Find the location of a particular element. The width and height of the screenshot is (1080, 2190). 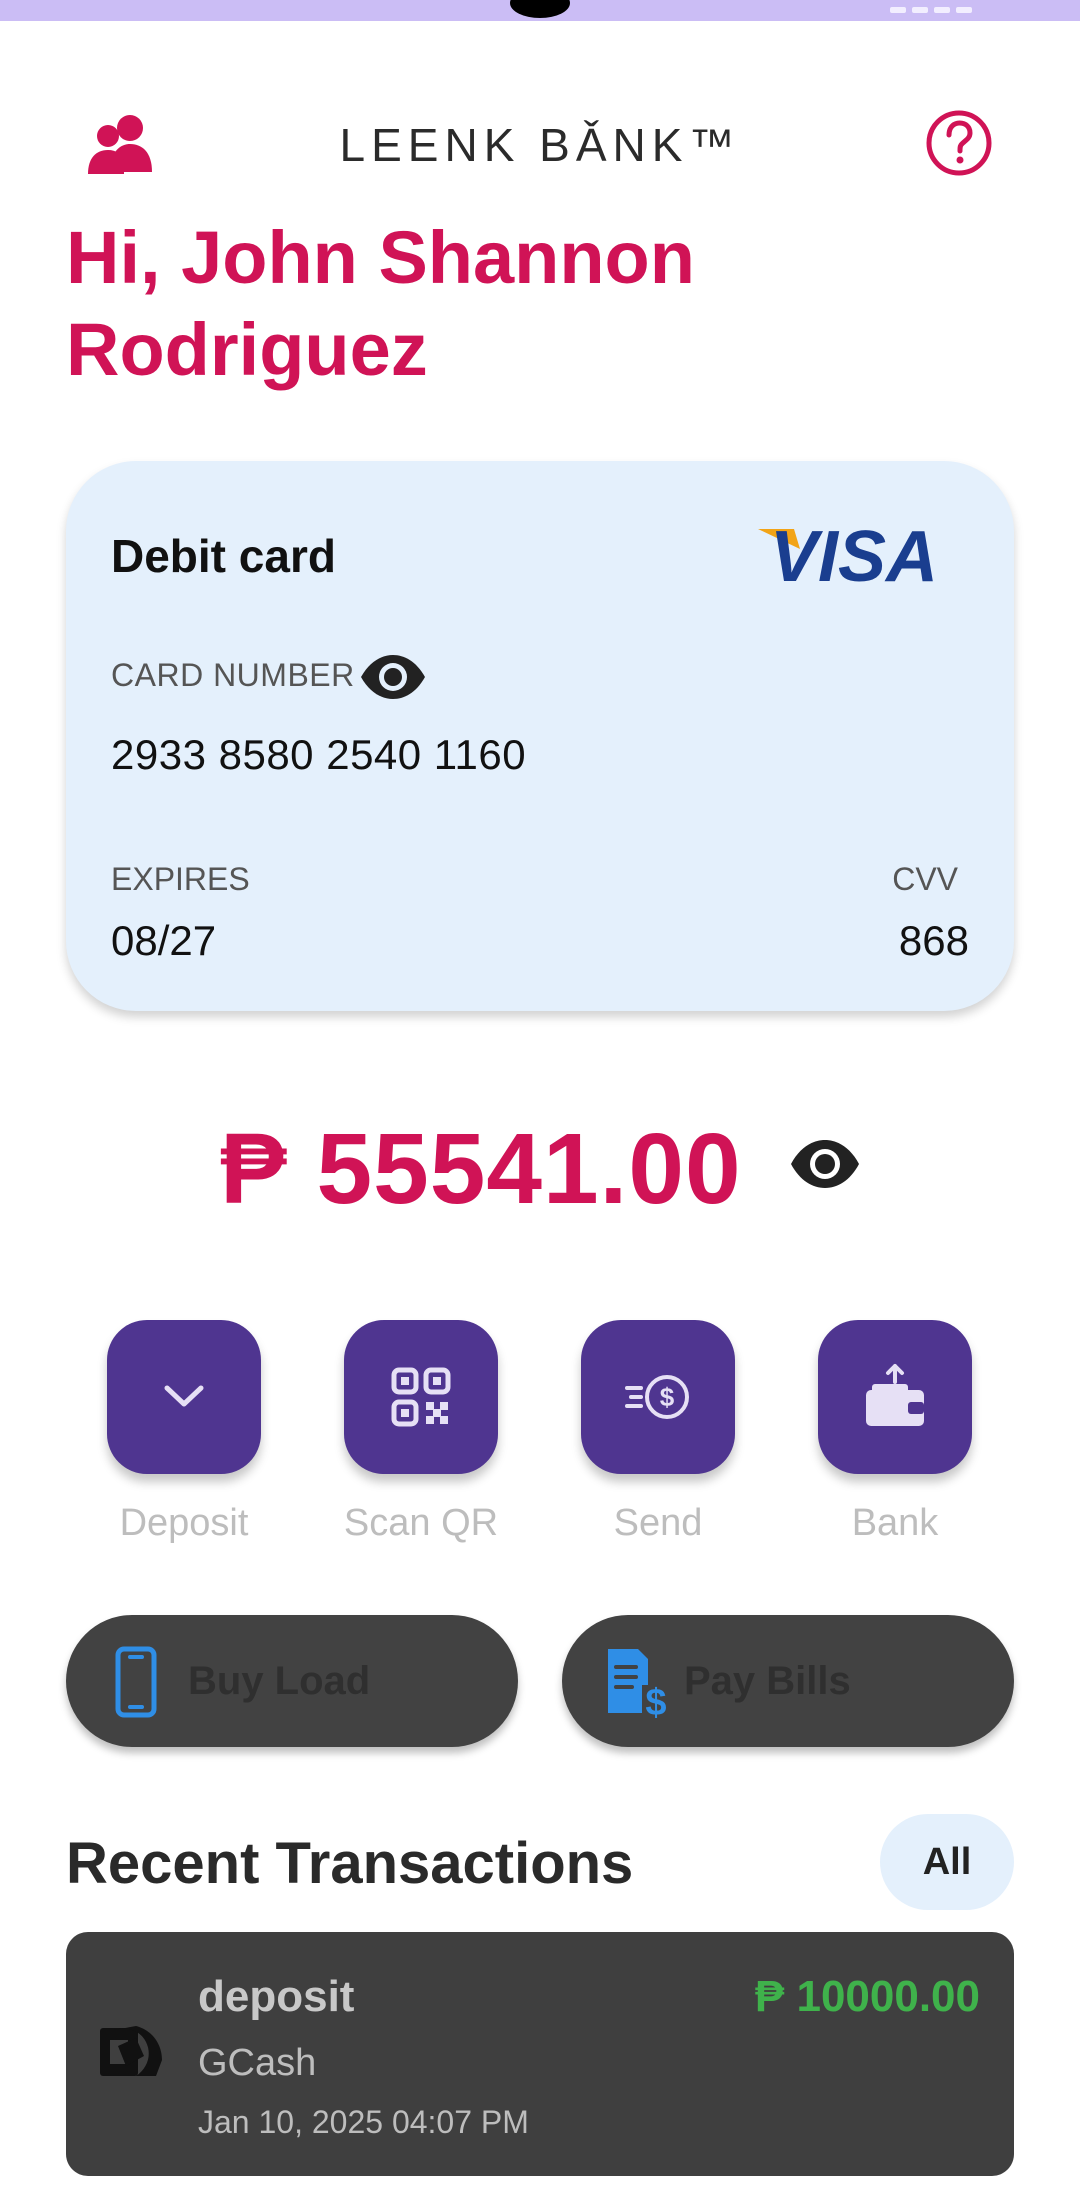

pay-bills-label: Pay Bills is located at coordinates (767, 1681).